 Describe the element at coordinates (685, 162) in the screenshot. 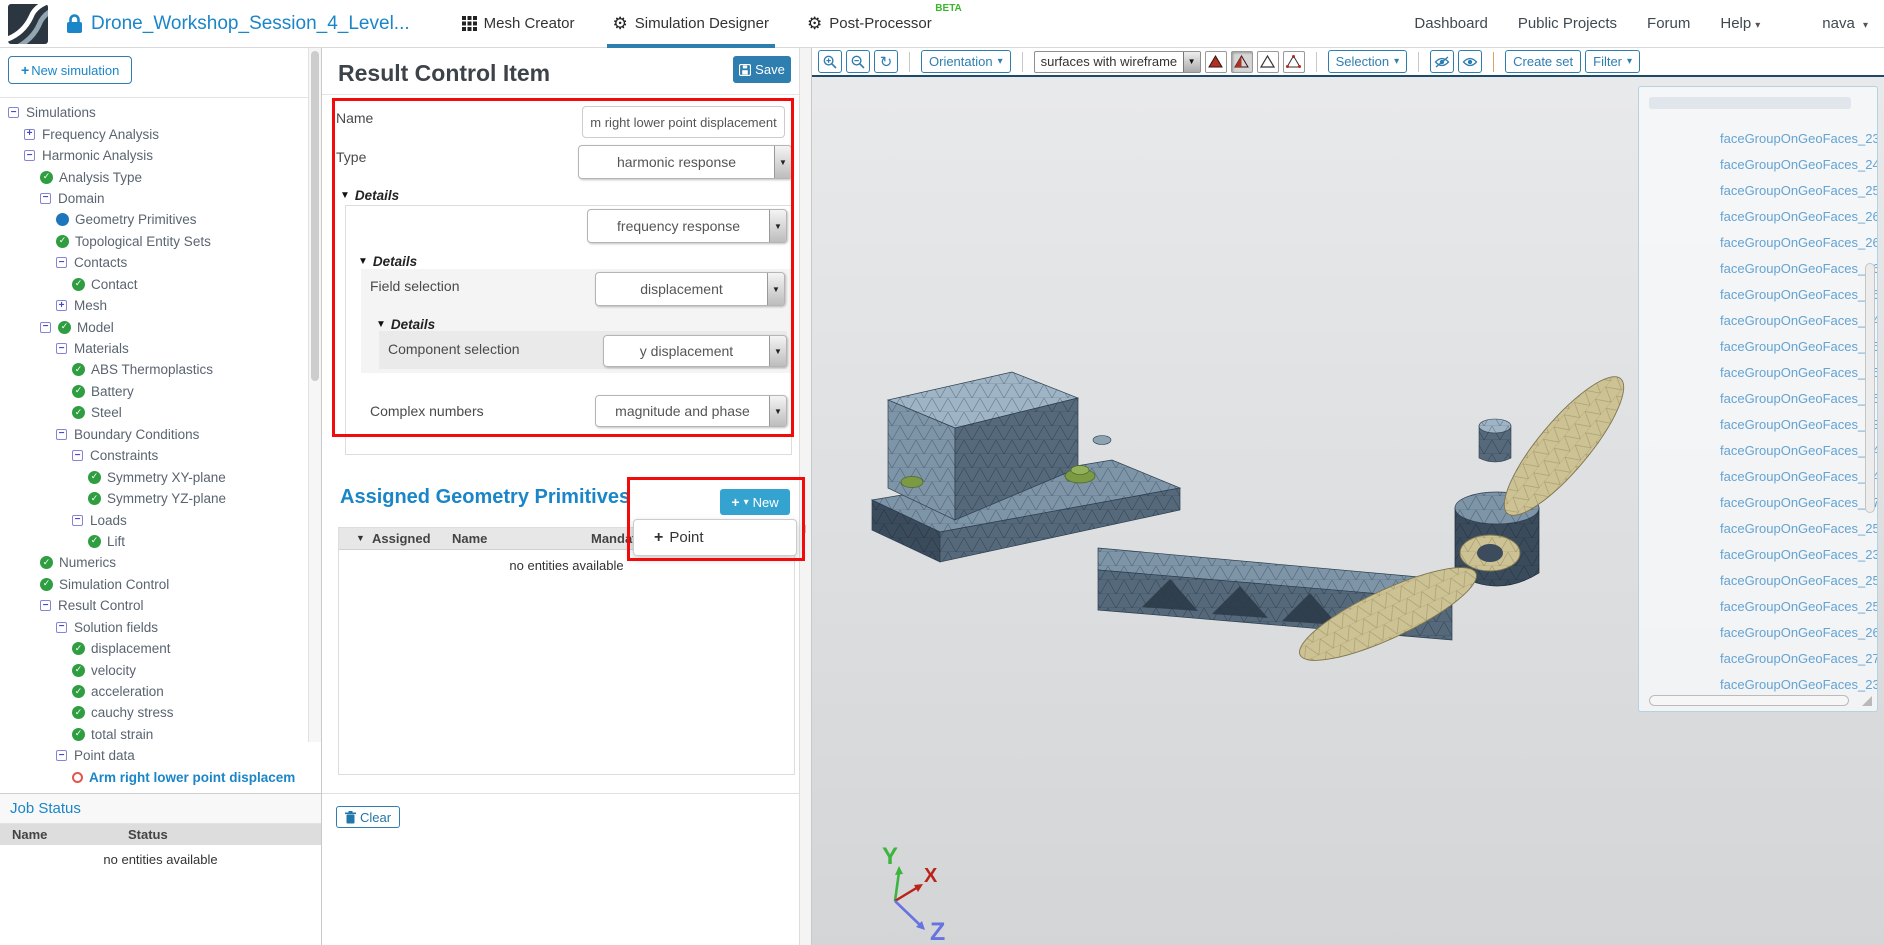

I see `type-select: harmonic response ▼` at that location.